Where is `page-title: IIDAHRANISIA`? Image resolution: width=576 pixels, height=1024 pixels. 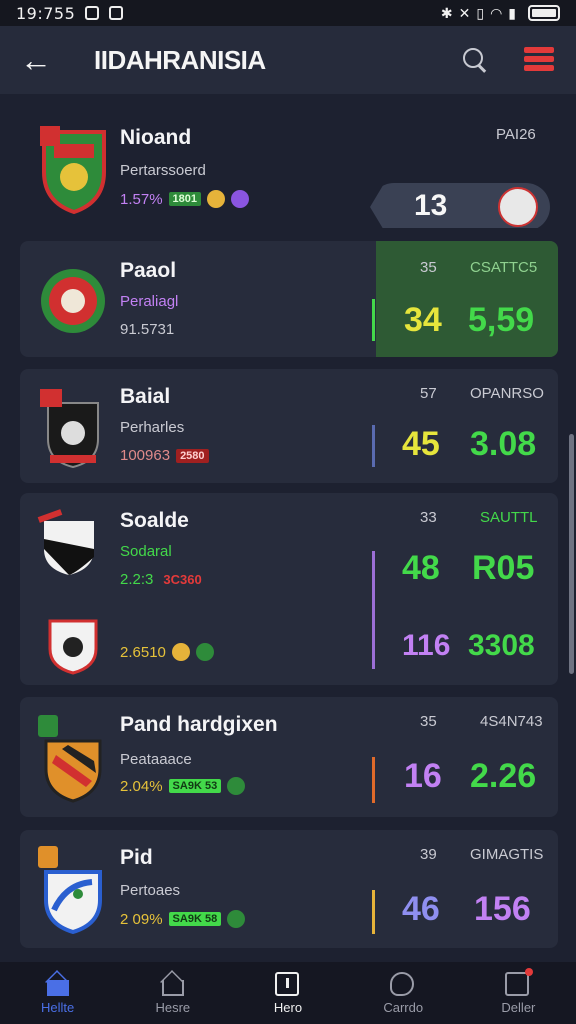 page-title: IIDAHRANISIA is located at coordinates (180, 59).